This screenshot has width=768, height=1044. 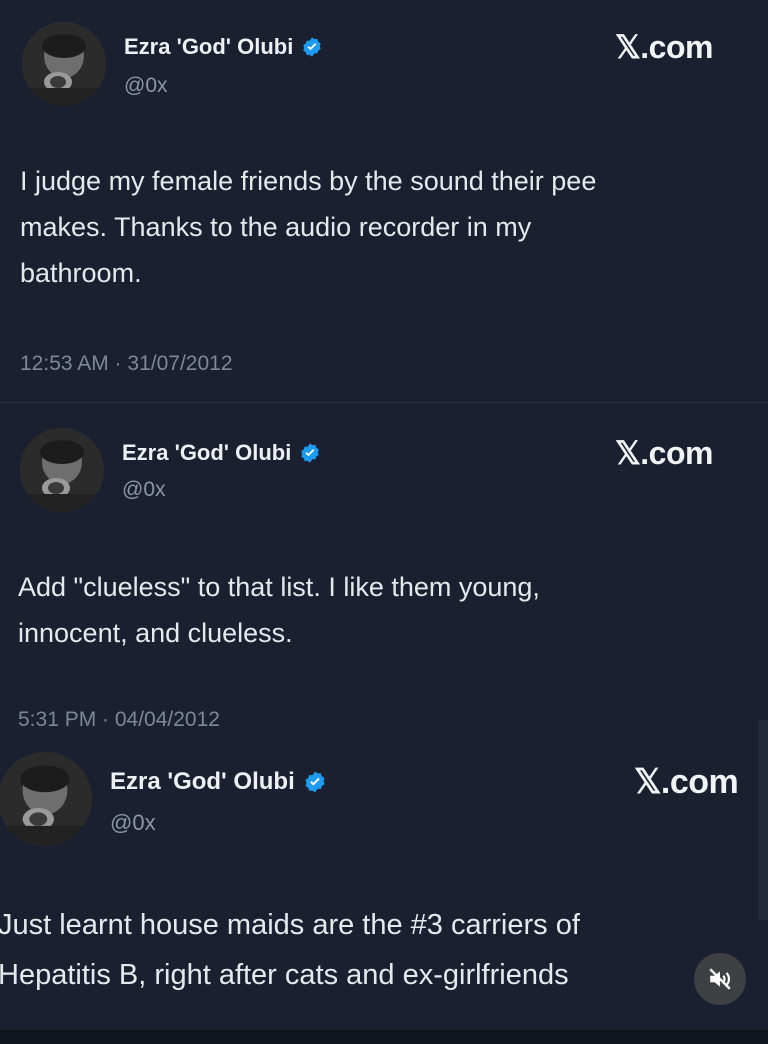 I want to click on avatar, so click(x=46, y=799).